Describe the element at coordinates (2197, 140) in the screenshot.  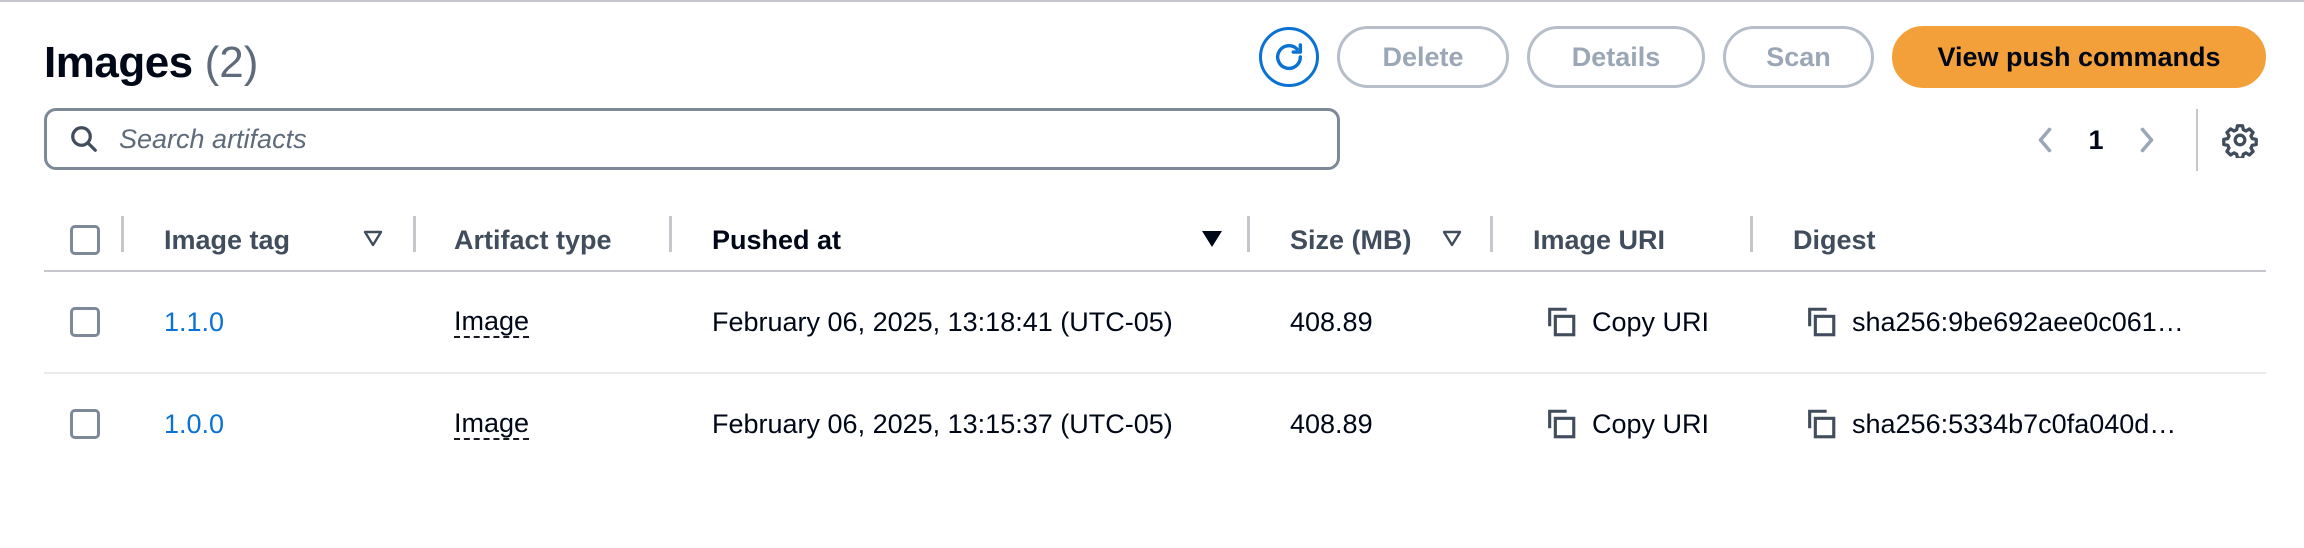
I see `pager-divider` at that location.